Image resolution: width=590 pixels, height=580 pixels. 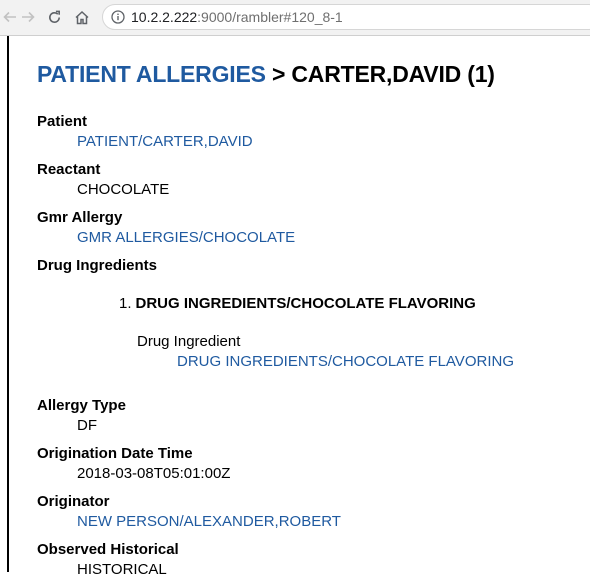 What do you see at coordinates (154, 473) in the screenshot?
I see `origination-date-time-value: 2018-03-08T05:01:00Z` at bounding box center [154, 473].